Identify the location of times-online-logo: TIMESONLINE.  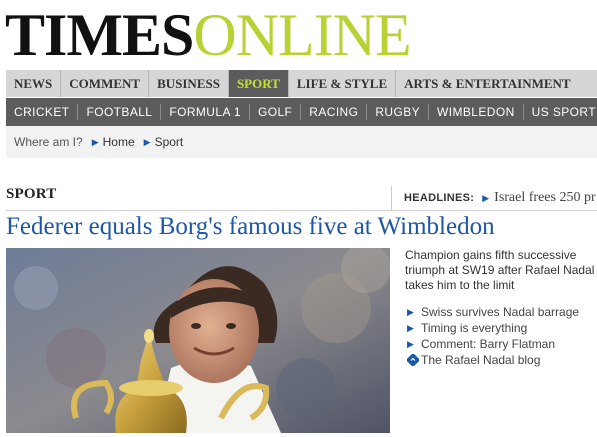
(208, 35).